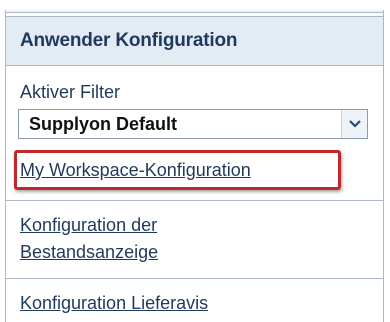 Image resolution: width=390 pixels, height=322 pixels. I want to click on highlight-annotation, so click(177, 170).